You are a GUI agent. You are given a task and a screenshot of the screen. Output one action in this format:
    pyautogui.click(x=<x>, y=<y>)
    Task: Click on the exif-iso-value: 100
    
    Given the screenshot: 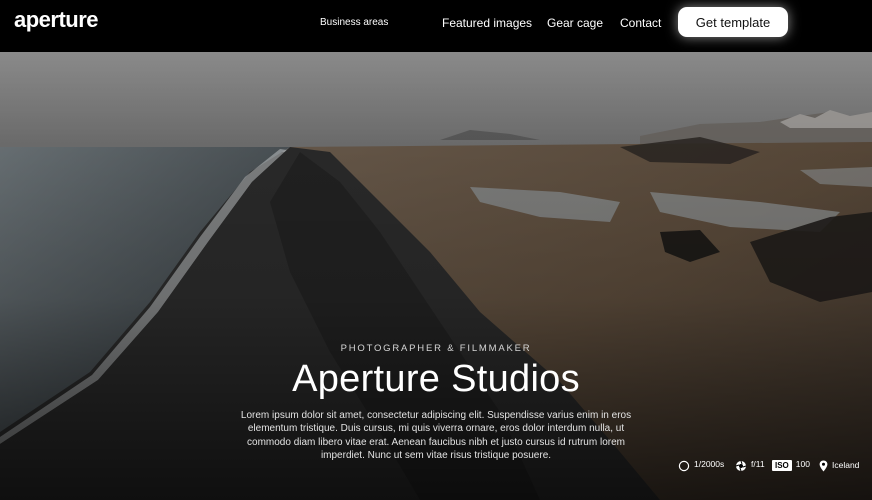 What is the action you would take?
    pyautogui.click(x=802, y=463)
    